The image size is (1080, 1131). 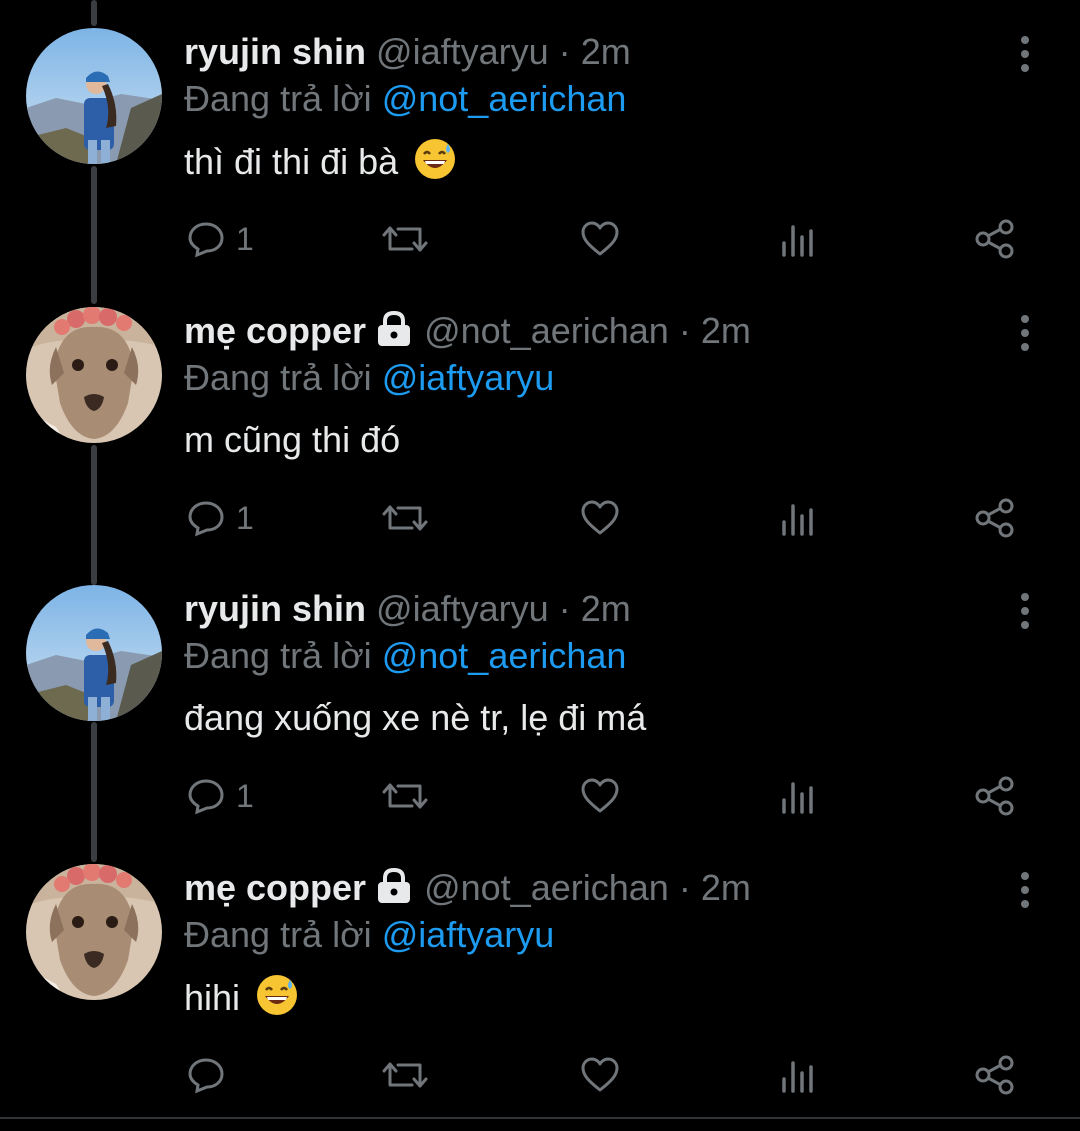 What do you see at coordinates (212, 997) in the screenshot?
I see `tweet-text-content: hihi` at bounding box center [212, 997].